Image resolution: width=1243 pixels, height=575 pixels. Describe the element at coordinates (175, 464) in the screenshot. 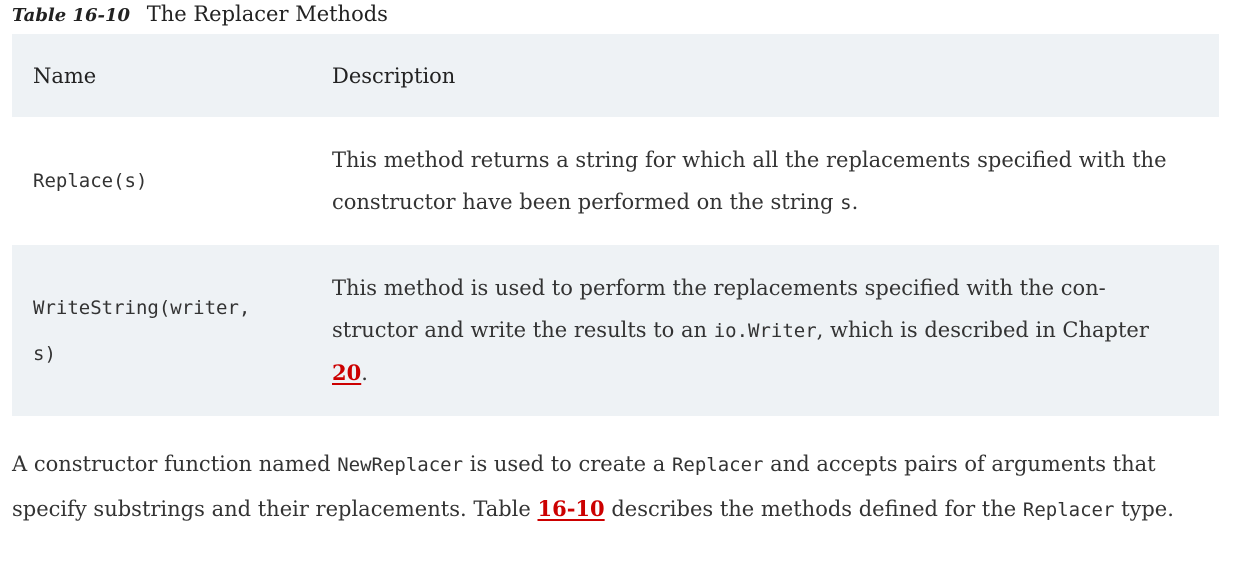

I see `para-text: A constructor function named` at that location.